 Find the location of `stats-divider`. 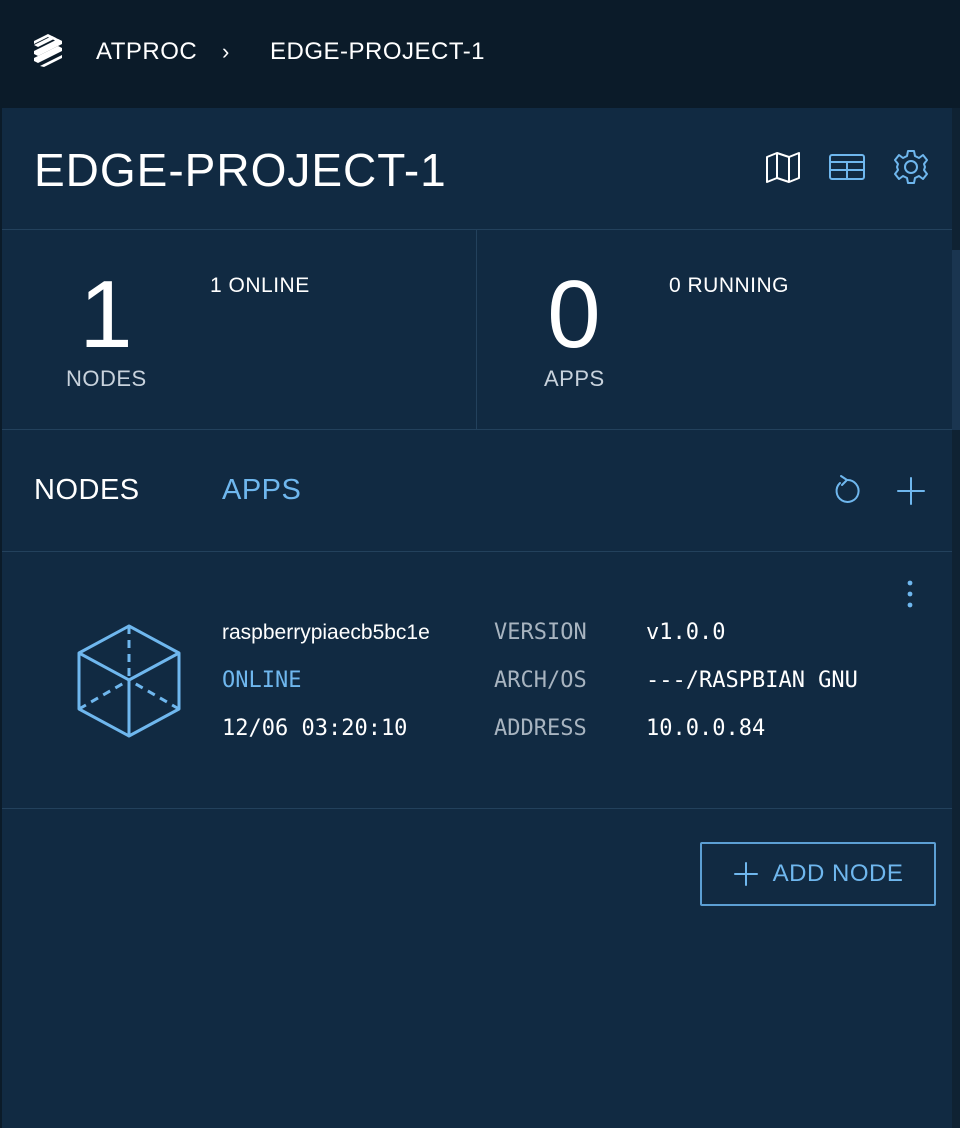

stats-divider is located at coordinates (476, 330).